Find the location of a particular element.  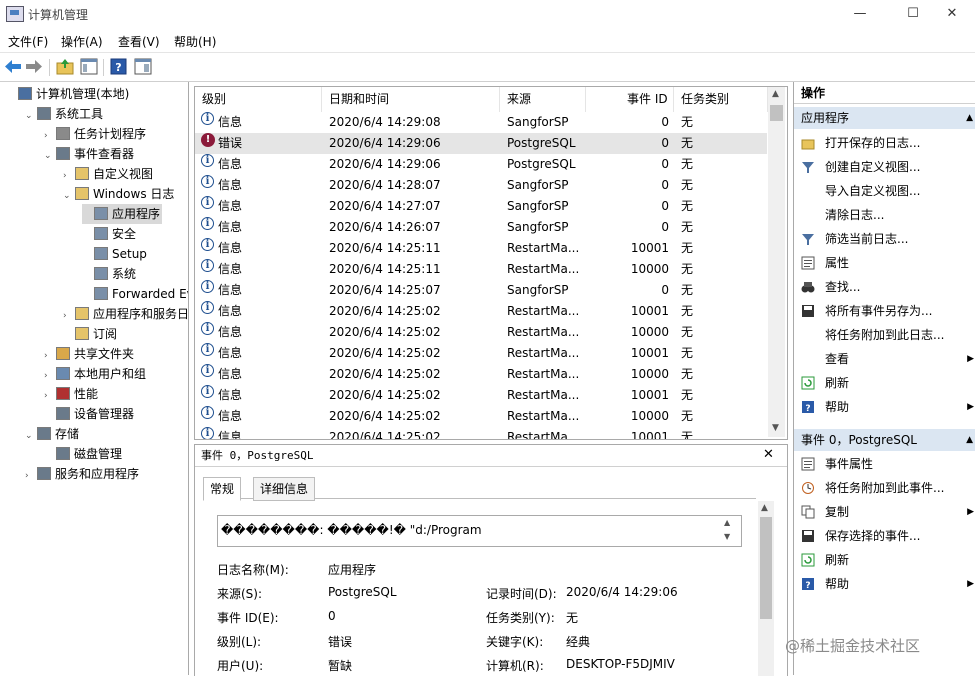

tree-item: Forwarded Eve is located at coordinates (135, 294).